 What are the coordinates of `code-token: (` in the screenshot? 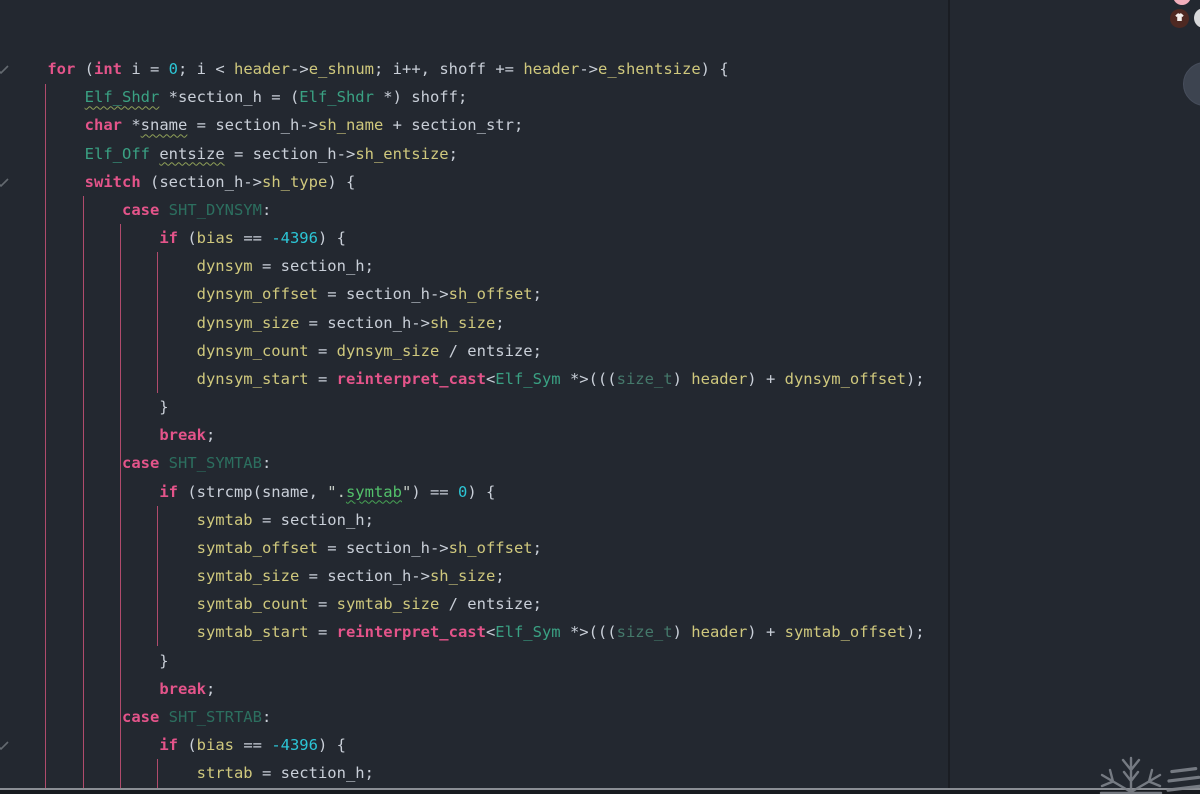 It's located at (187, 745).